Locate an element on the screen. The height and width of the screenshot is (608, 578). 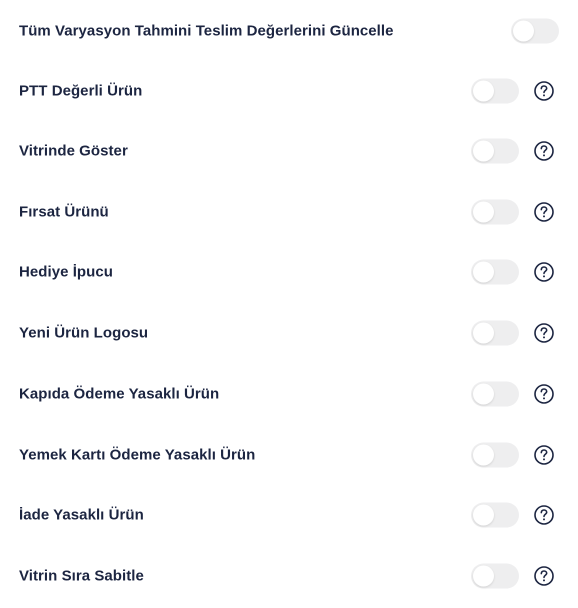
setting-row-pin-showcase-order: Vitrin Sıra Sabitle is located at coordinates (289, 576).